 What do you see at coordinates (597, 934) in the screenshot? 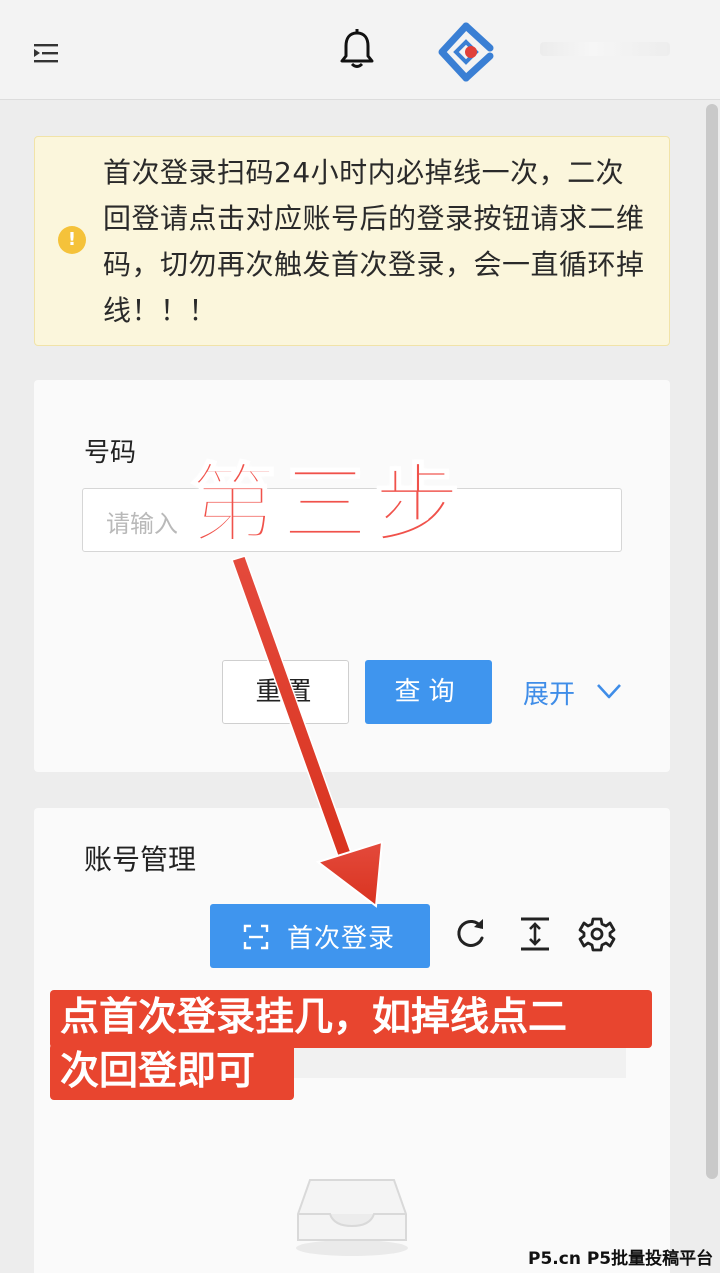
I see `gear-icon` at bounding box center [597, 934].